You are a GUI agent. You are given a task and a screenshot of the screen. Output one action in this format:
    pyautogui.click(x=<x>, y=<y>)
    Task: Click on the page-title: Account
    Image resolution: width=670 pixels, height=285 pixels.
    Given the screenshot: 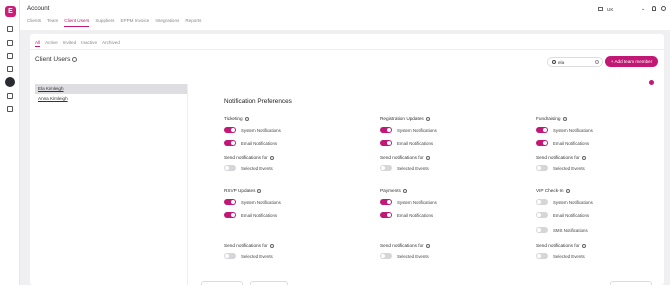 What is the action you would take?
    pyautogui.click(x=38, y=8)
    